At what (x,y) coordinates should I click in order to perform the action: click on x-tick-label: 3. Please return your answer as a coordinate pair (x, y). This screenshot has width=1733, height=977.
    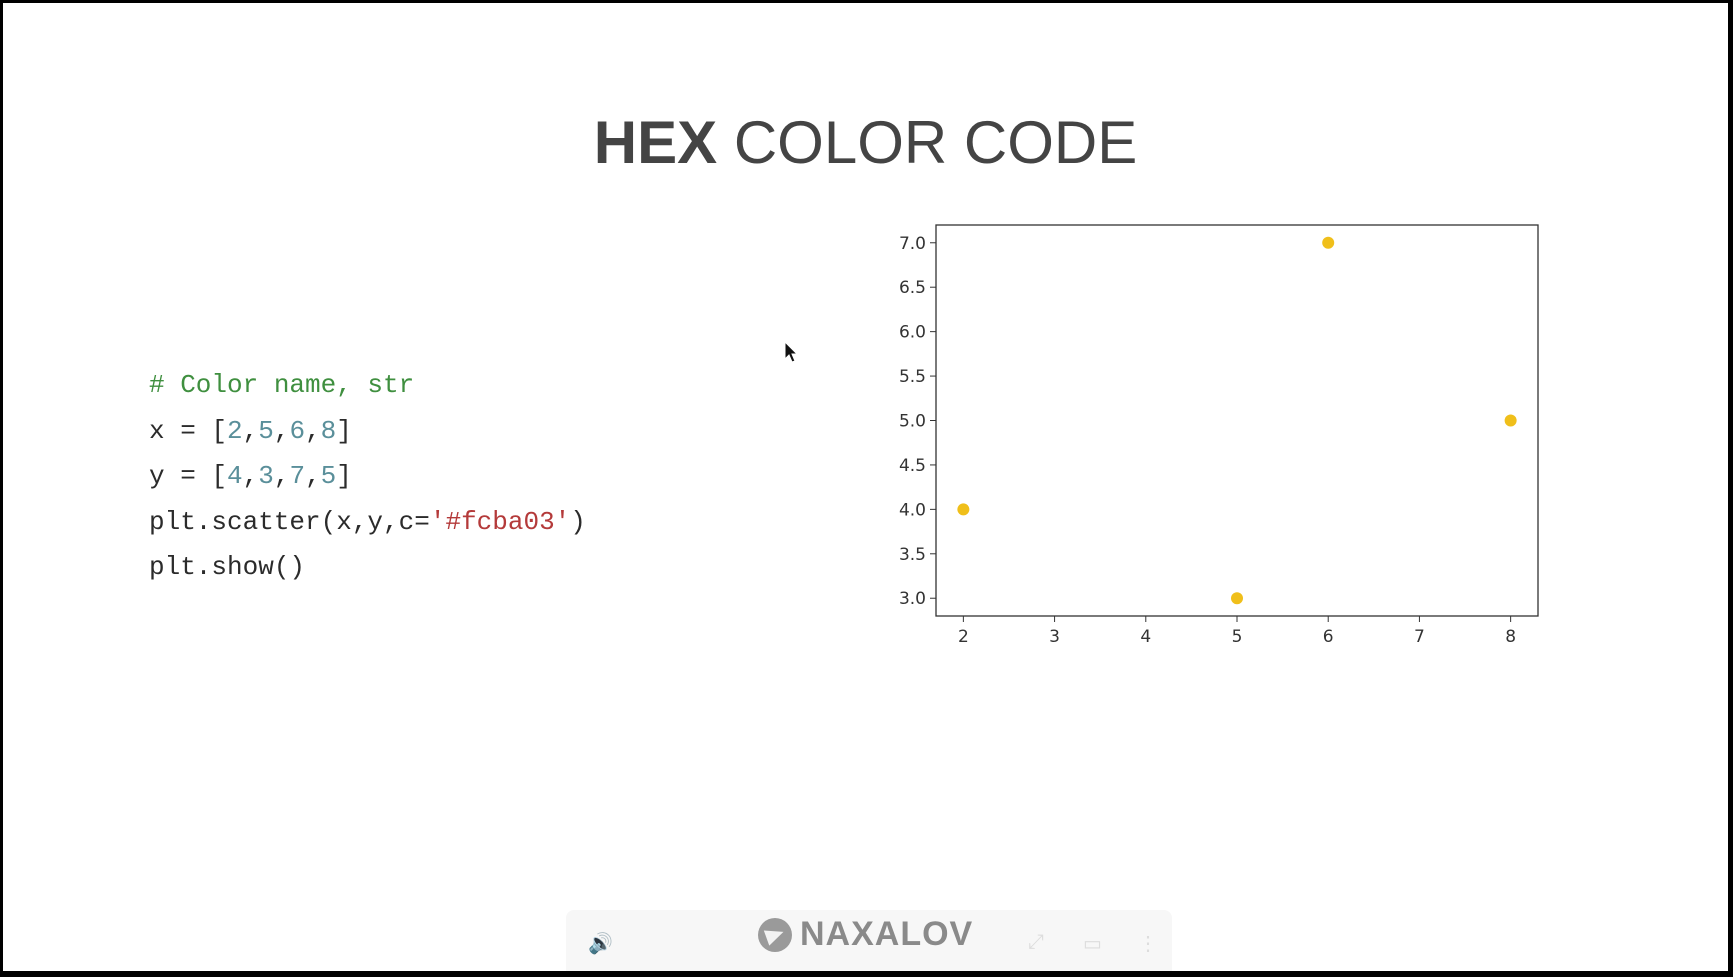
    Looking at the image, I should click on (1054, 637).